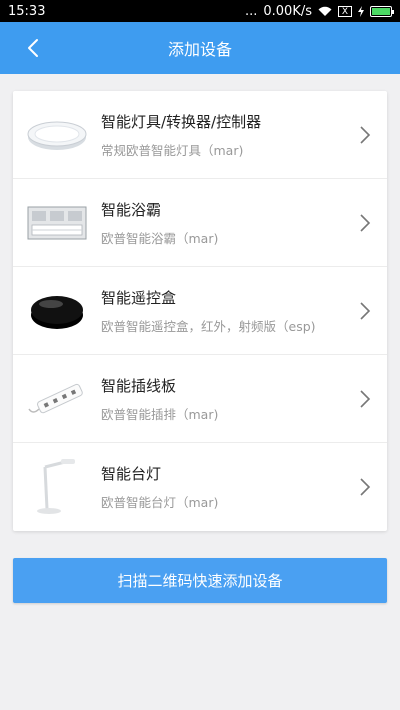 This screenshot has width=400, height=710. Describe the element at coordinates (34, 48) in the screenshot. I see `back-arrow-icon` at that location.